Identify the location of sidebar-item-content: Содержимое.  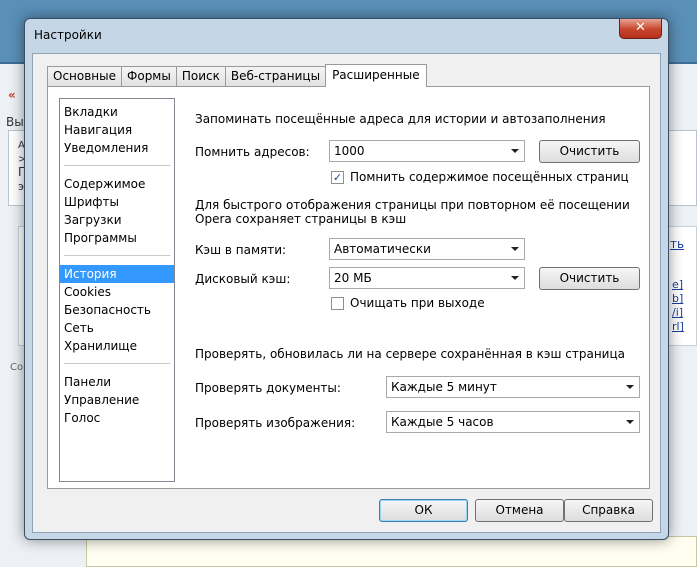
(117, 184).